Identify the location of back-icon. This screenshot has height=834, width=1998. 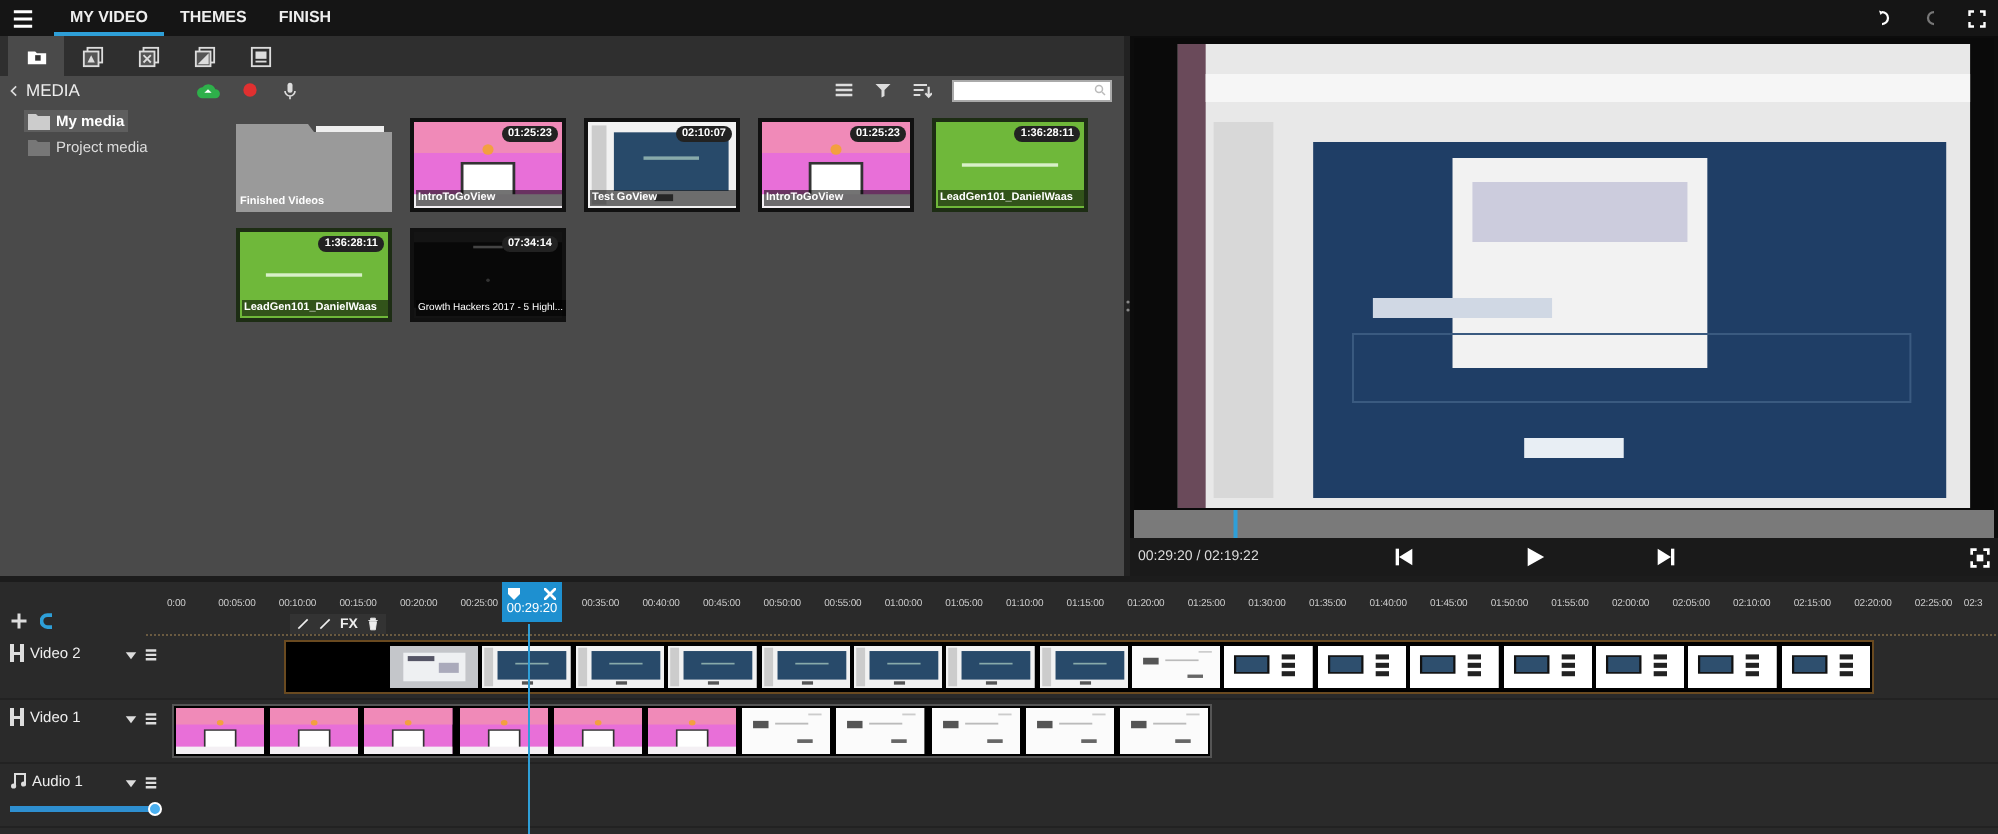
(15, 90).